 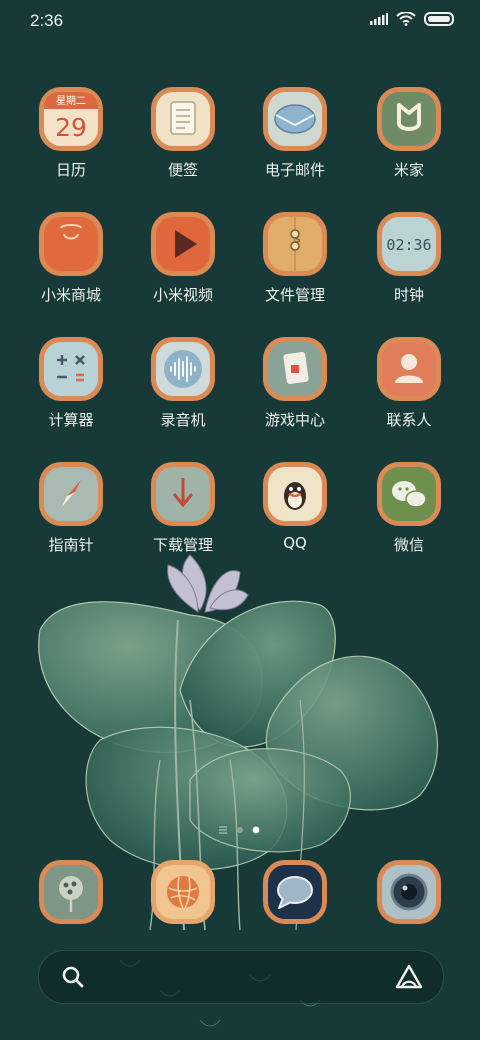 I want to click on page-dot-3-current, so click(x=256, y=830).